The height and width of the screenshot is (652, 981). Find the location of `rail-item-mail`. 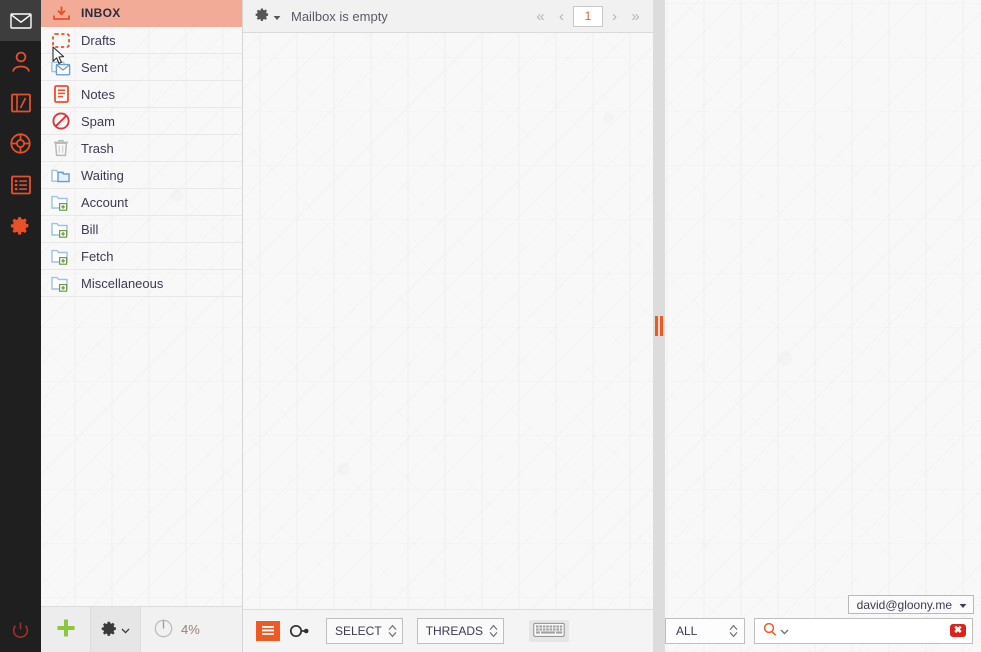

rail-item-mail is located at coordinates (20, 20).